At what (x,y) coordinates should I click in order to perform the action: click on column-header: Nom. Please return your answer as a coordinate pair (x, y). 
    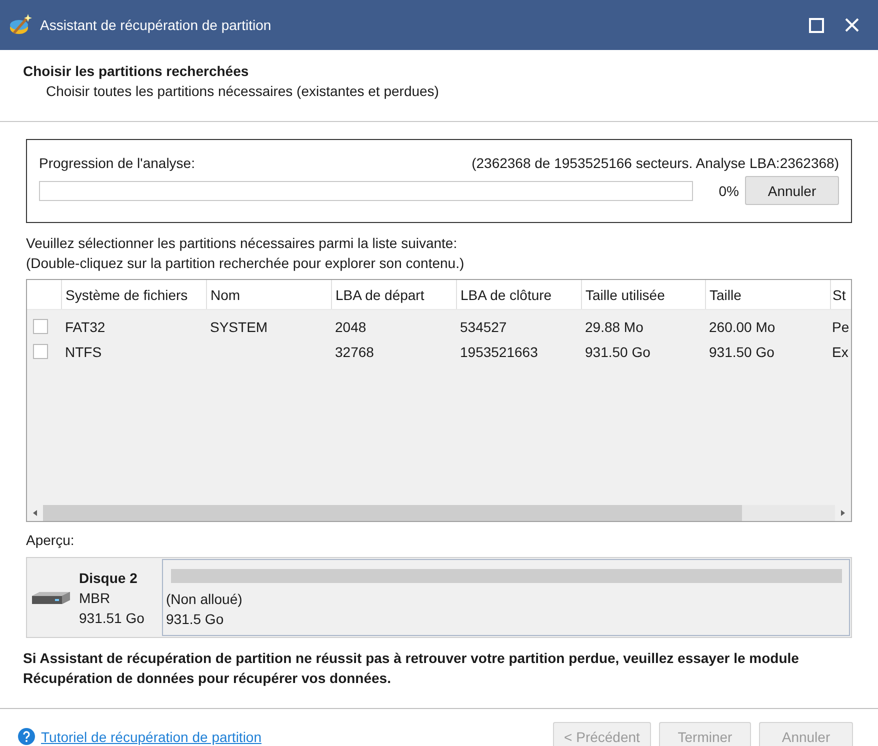
    Looking at the image, I should click on (225, 294).